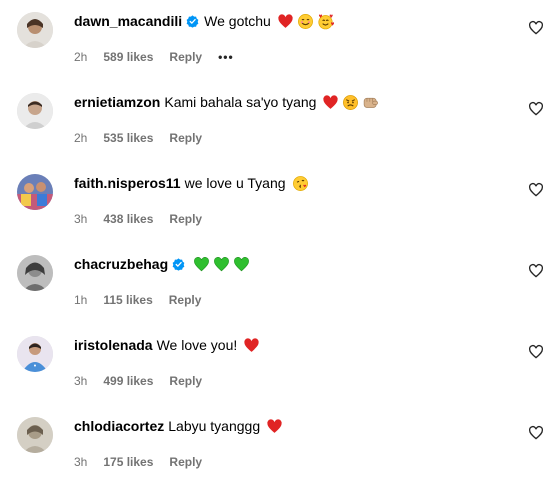 The image size is (556, 485). I want to click on likes-count: 499 likes, so click(128, 381).